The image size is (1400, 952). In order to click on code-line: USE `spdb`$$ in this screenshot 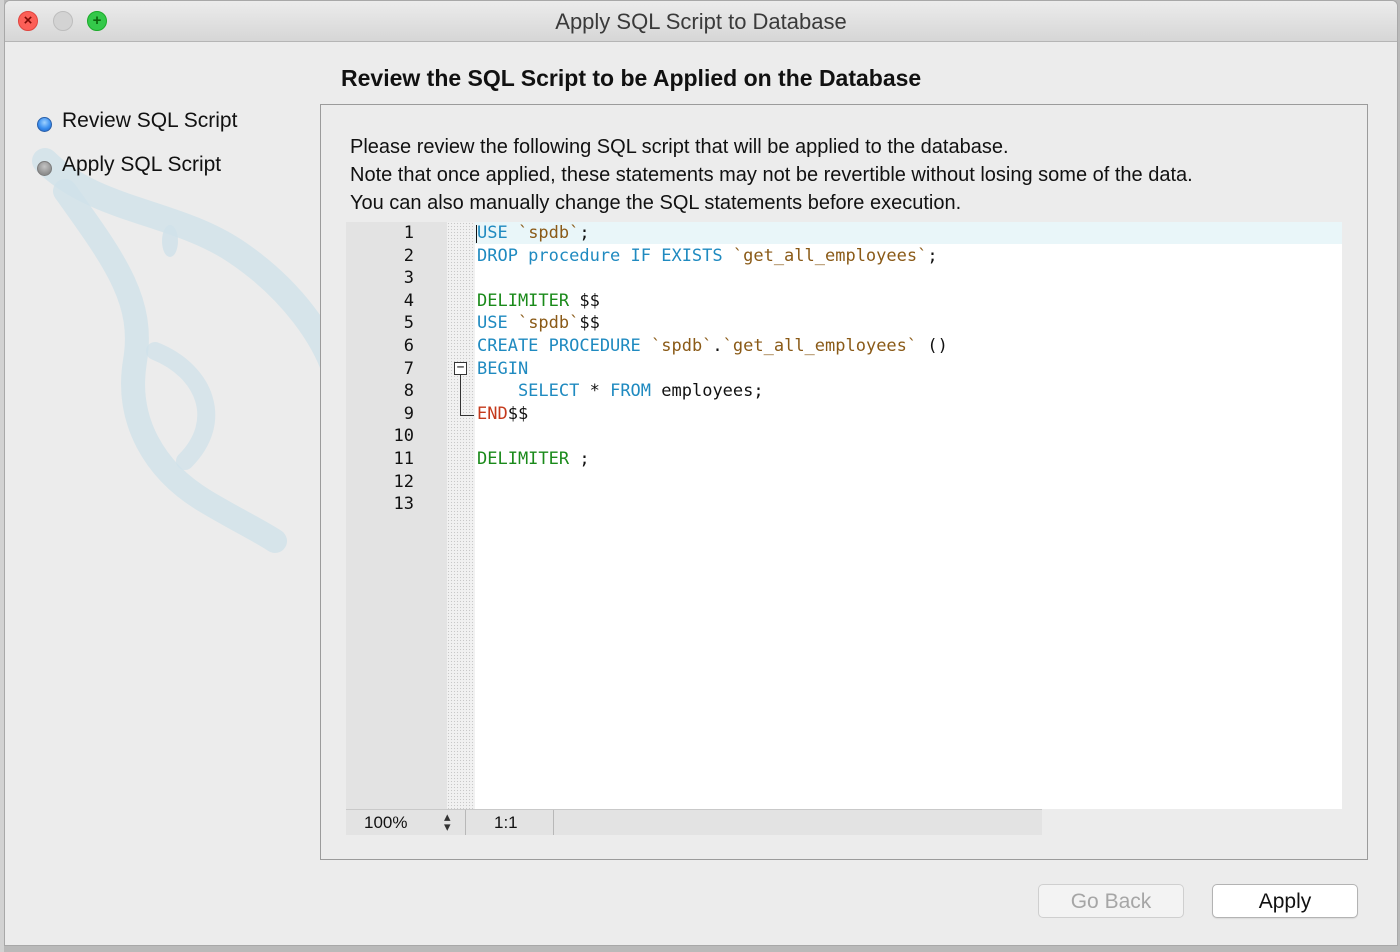, I will do `click(538, 323)`.